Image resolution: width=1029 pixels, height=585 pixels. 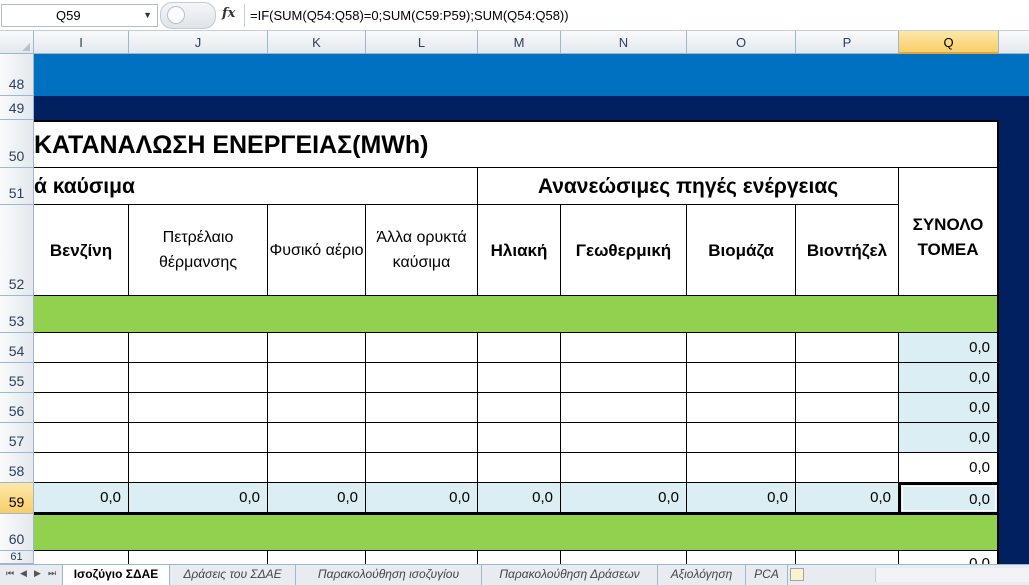 What do you see at coordinates (847, 250) in the screenshot?
I see `subheader-biodiesel: Βιοντήζελ` at bounding box center [847, 250].